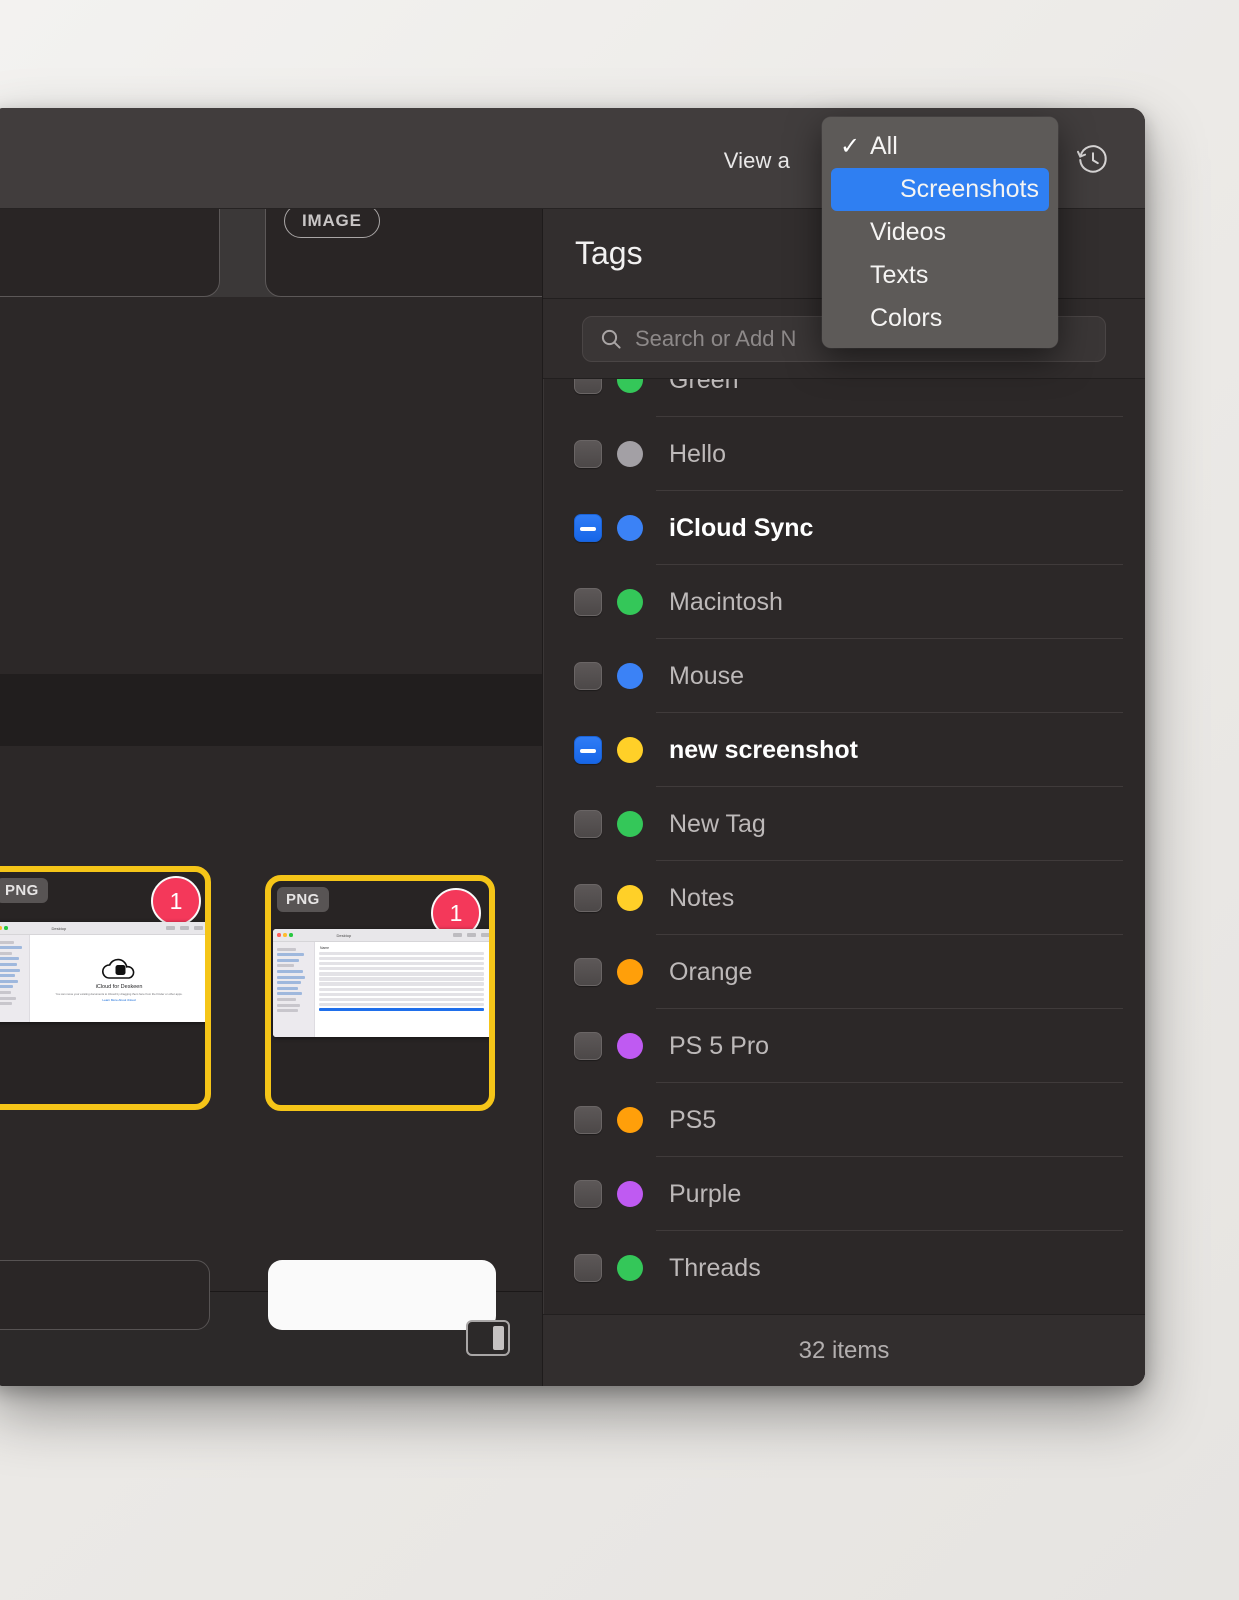  Describe the element at coordinates (844, 824) in the screenshot. I see `tag-row: New Tag` at that location.